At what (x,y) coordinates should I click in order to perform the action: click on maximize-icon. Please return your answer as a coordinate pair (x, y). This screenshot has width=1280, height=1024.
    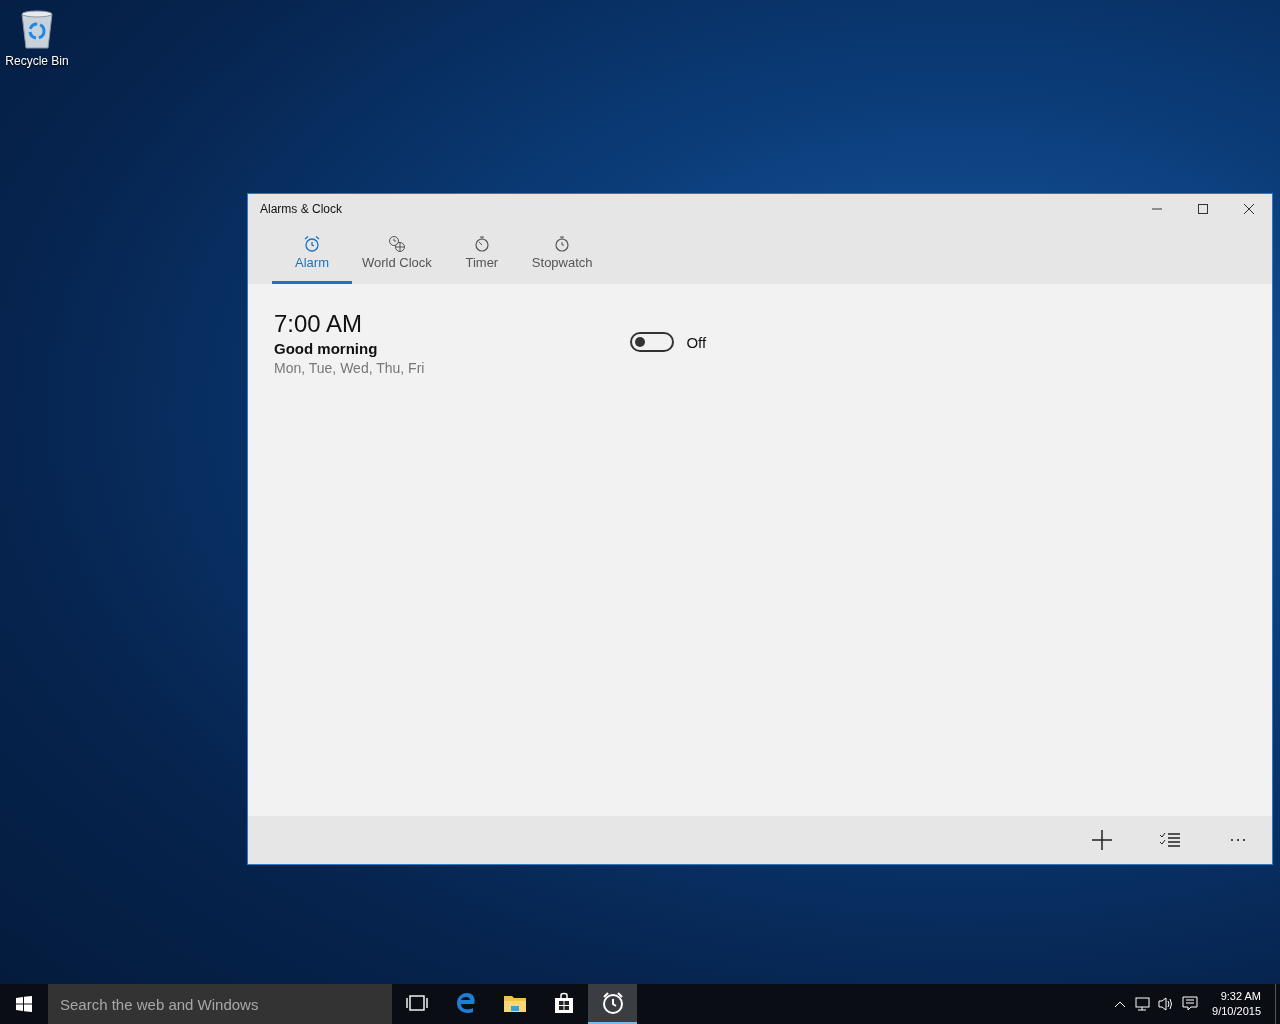
    Looking at the image, I should click on (1203, 209).